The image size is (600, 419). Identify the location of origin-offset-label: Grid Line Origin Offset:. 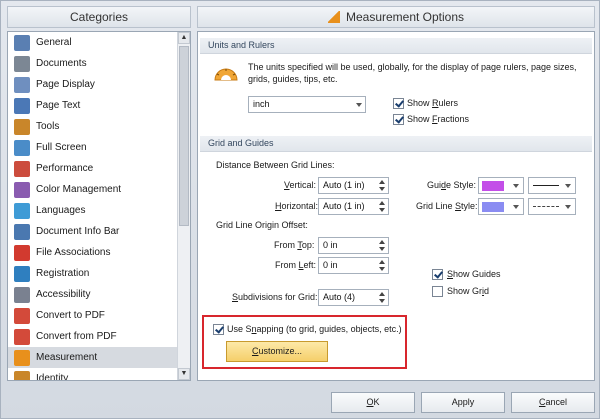
(262, 225).